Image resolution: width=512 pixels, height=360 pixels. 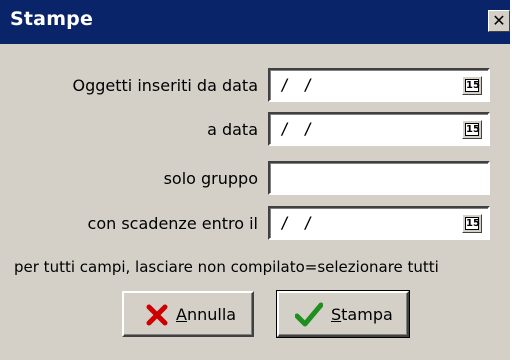 I want to click on expiry-label: con scadenze entro il, so click(x=172, y=223).